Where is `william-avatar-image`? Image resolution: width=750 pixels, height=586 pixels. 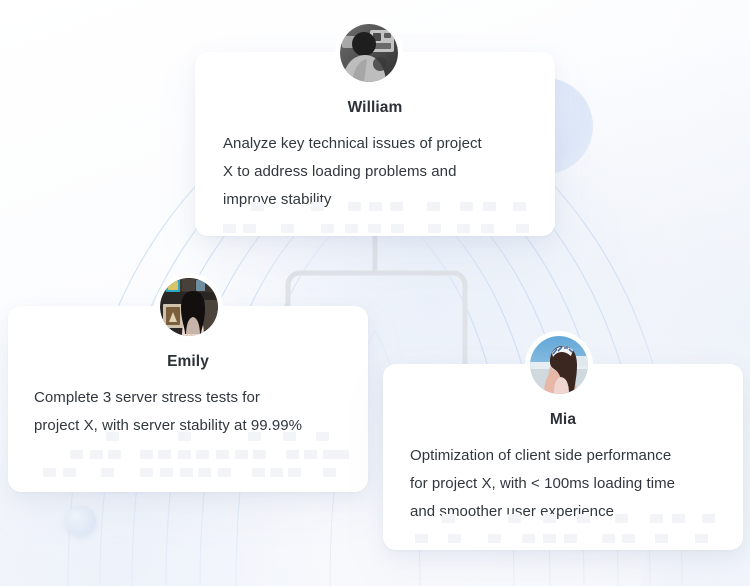 william-avatar-image is located at coordinates (369, 53).